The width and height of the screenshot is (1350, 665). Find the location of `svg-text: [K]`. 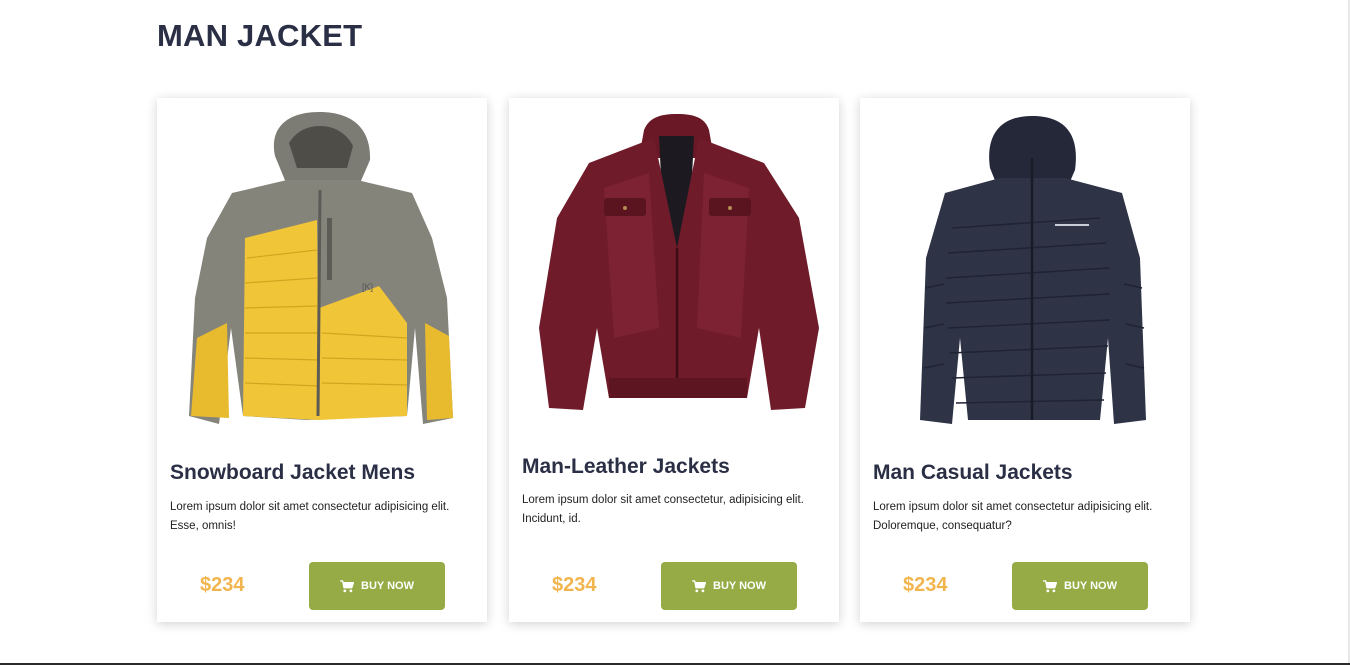

svg-text: [K] is located at coordinates (367, 287).